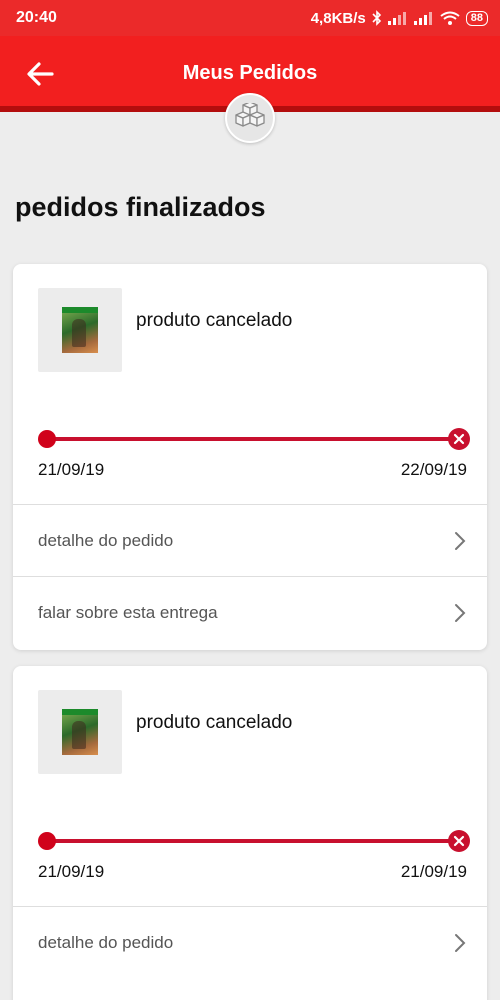 This screenshot has width=500, height=1000. Describe the element at coordinates (433, 871) in the screenshot. I see `end-date: 21/09/19` at that location.